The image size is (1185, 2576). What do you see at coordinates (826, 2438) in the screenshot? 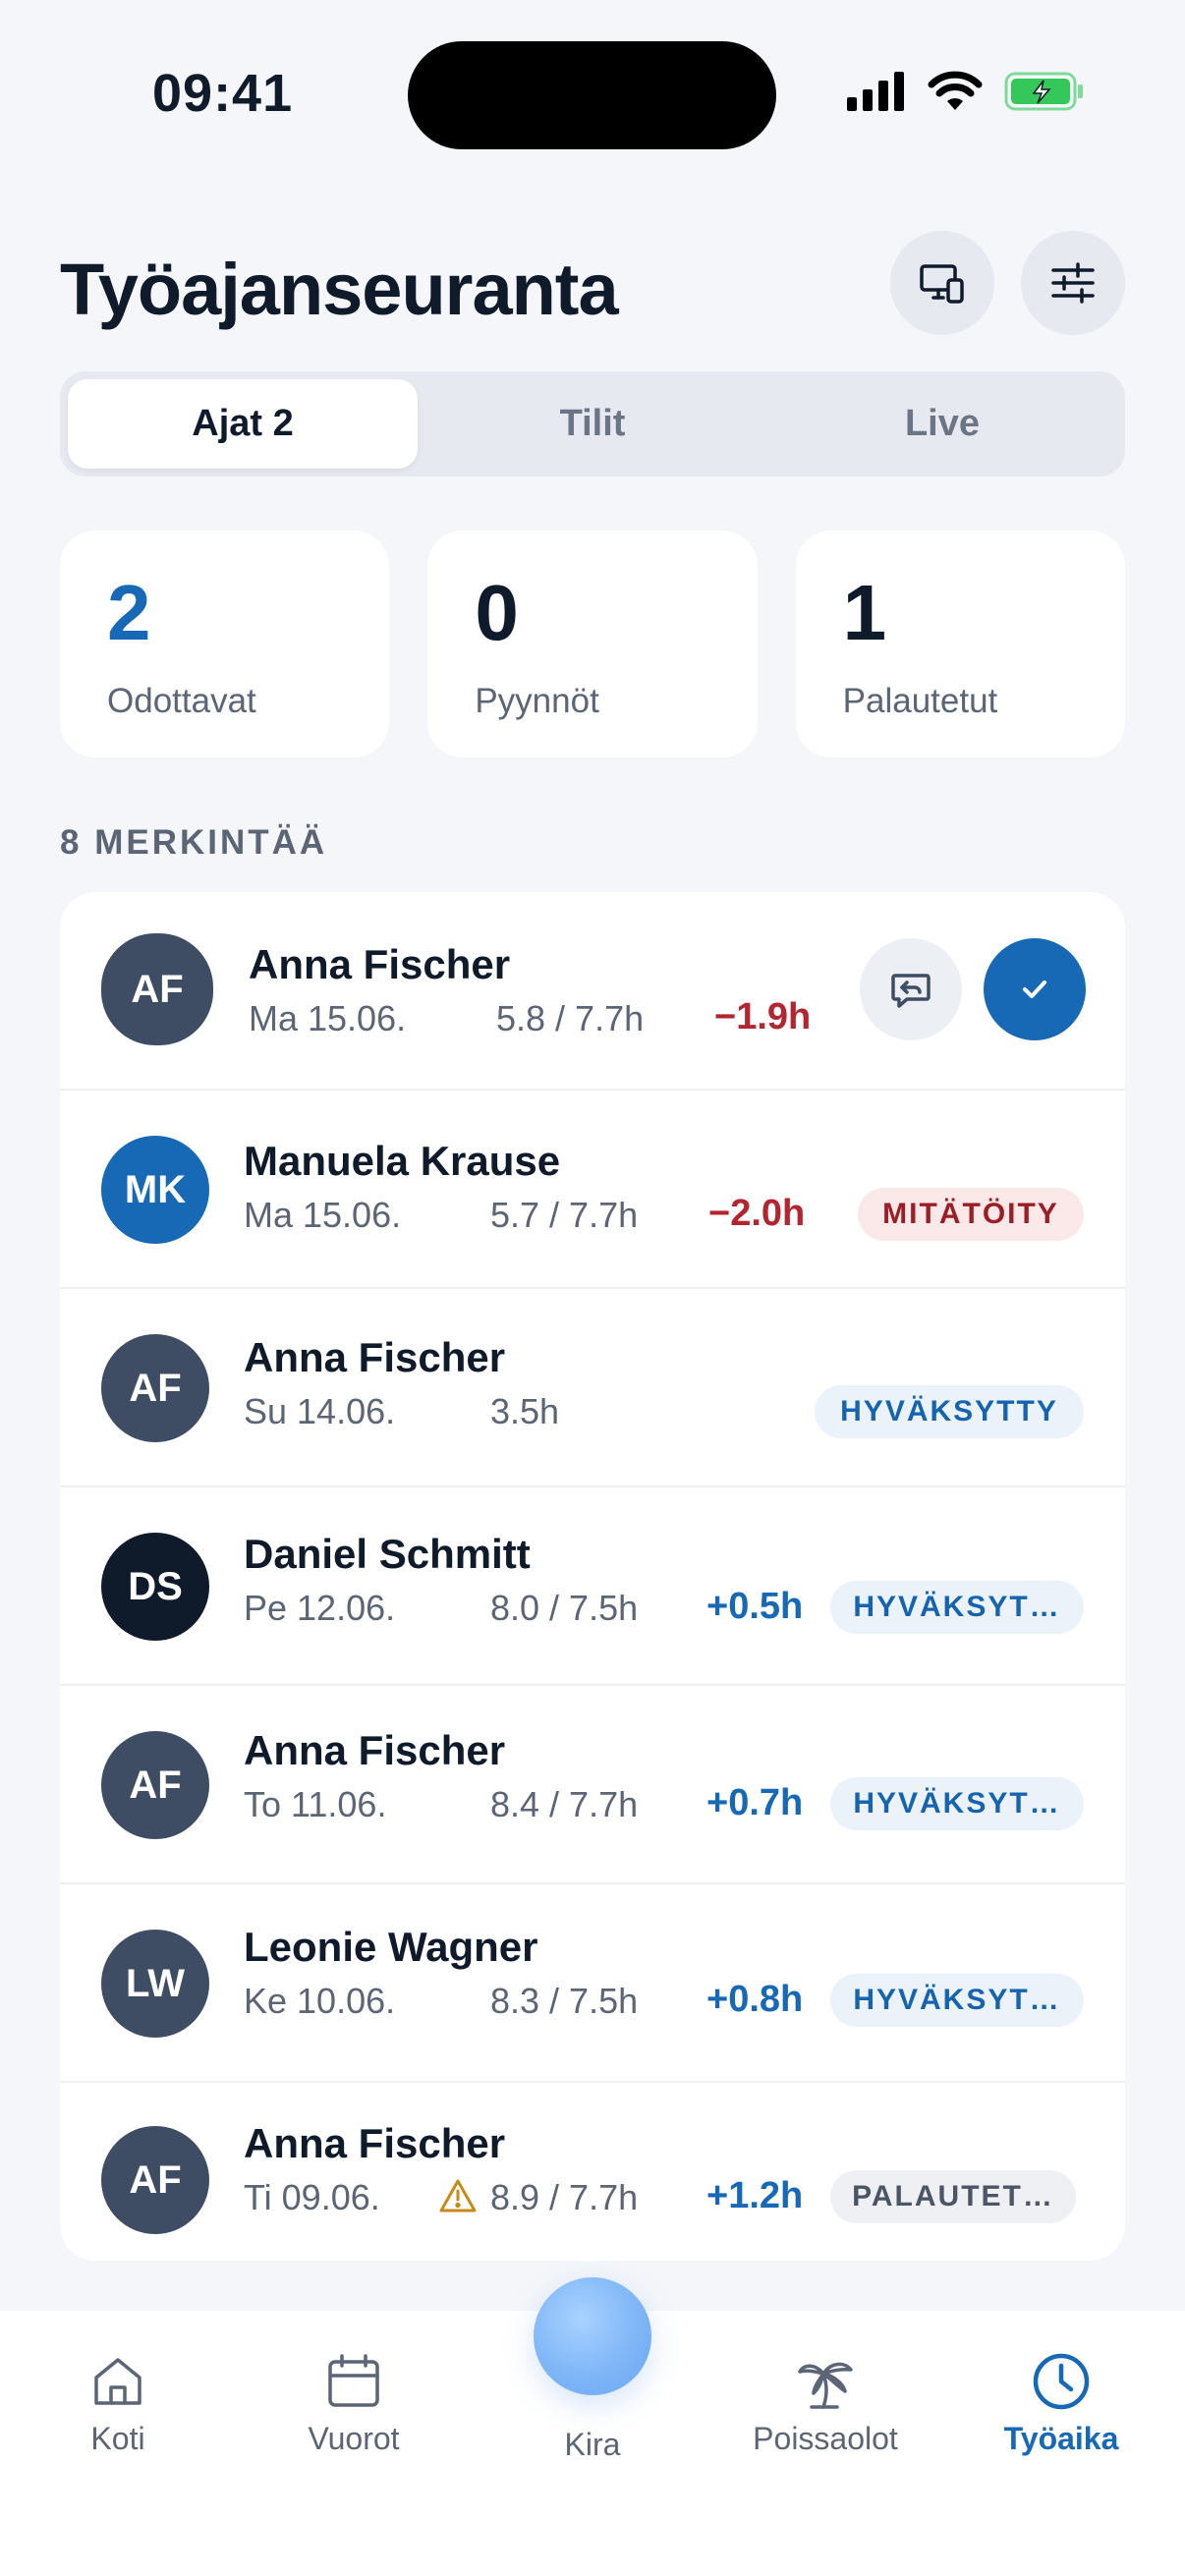
I see `tab-label: Poissaolot` at bounding box center [826, 2438].